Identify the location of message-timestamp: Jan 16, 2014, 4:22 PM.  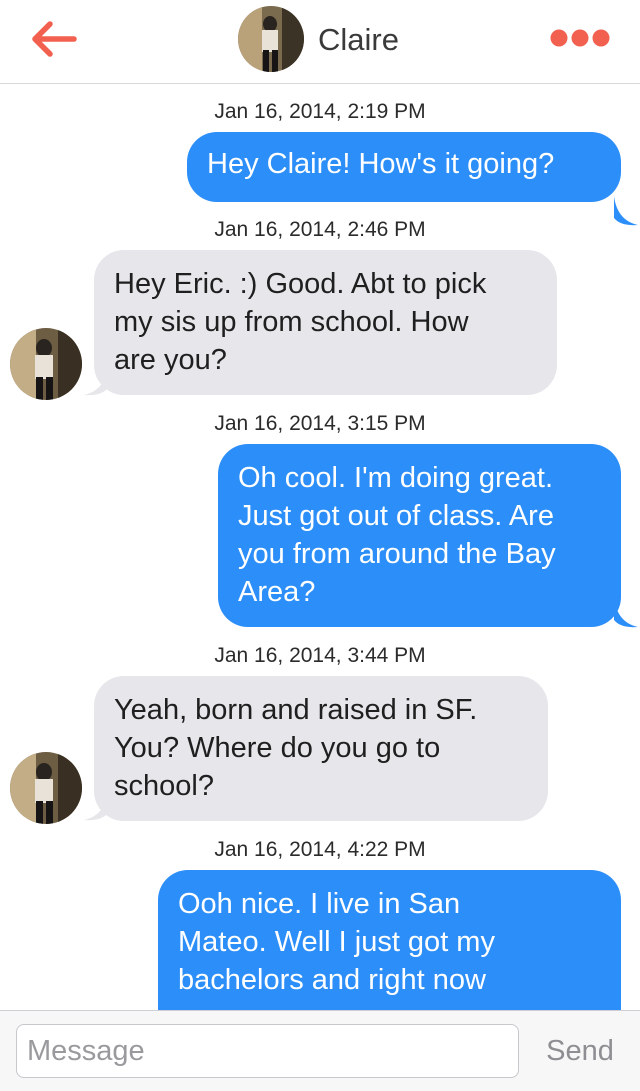
(320, 849).